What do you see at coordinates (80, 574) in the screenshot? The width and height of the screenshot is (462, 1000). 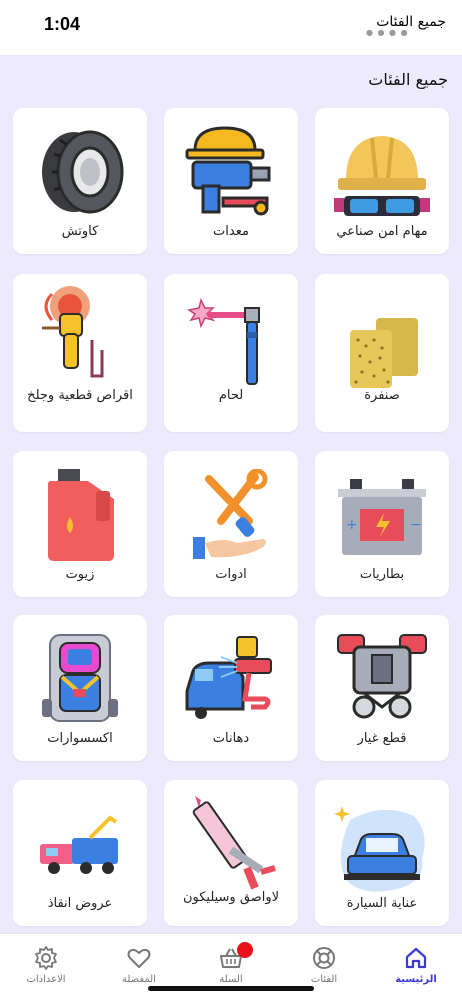 I see `category-label: زيوت` at bounding box center [80, 574].